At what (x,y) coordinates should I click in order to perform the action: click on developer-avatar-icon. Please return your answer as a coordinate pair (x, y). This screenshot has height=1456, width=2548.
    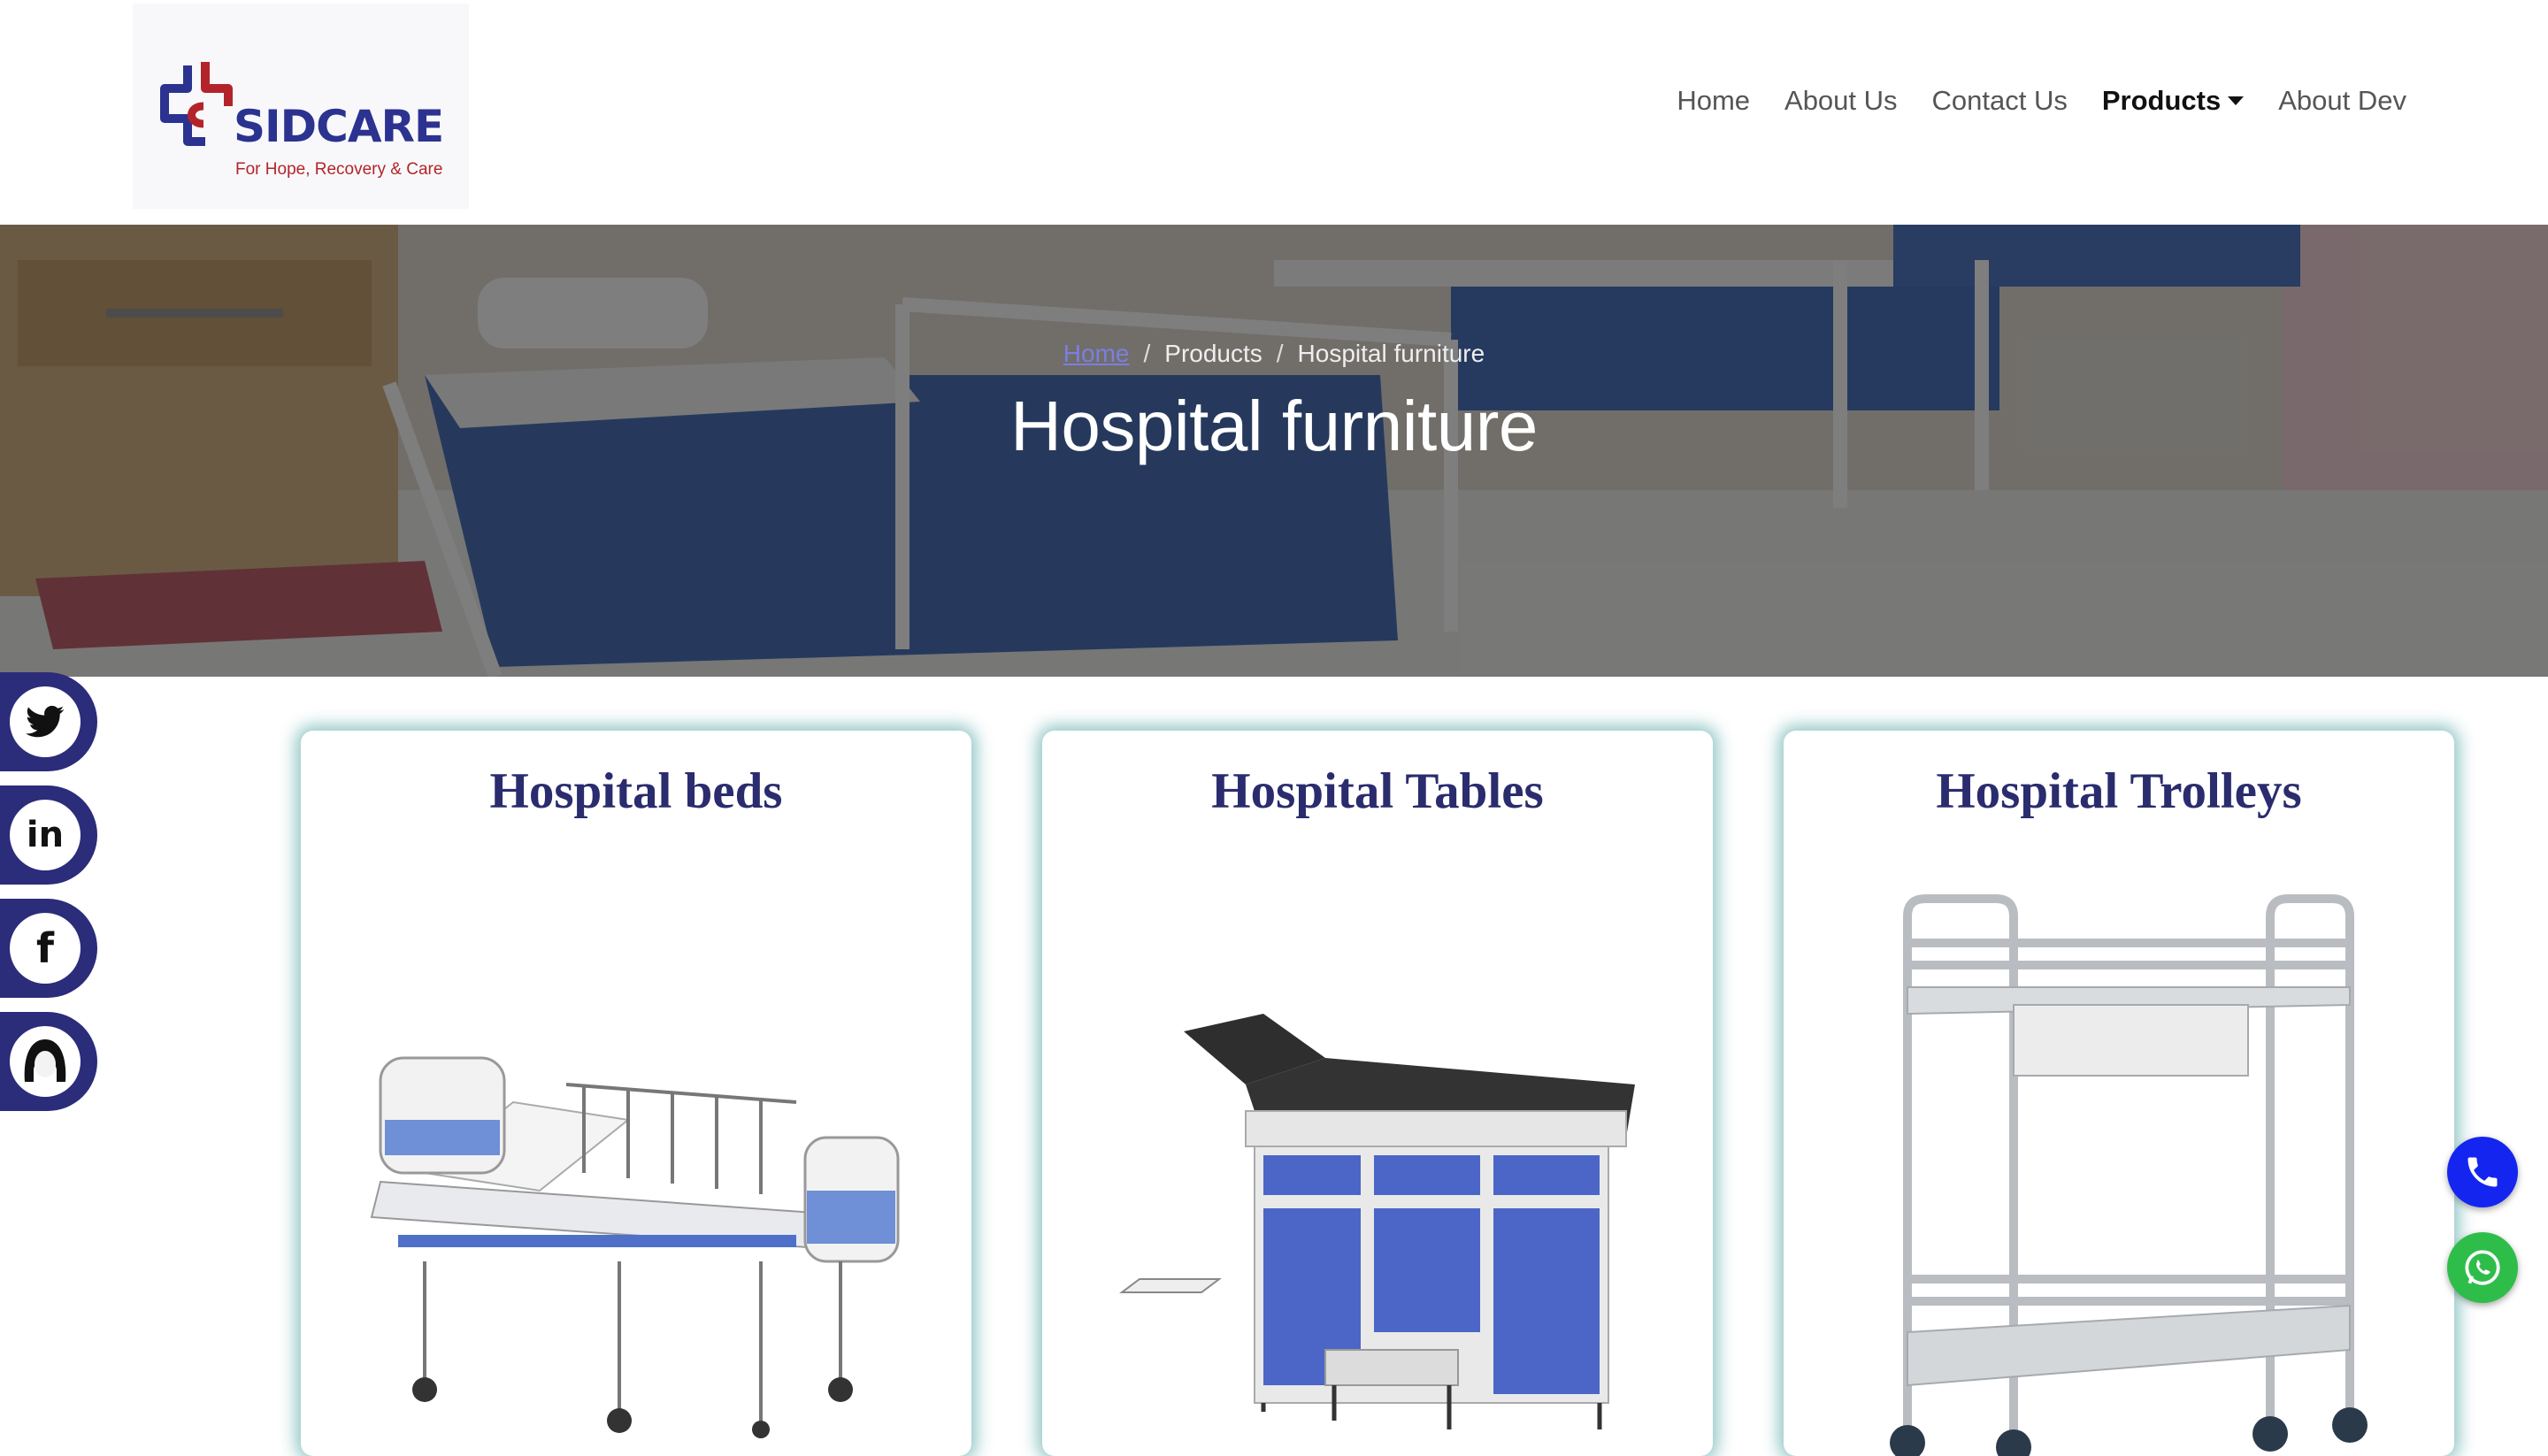
    Looking at the image, I should click on (45, 1061).